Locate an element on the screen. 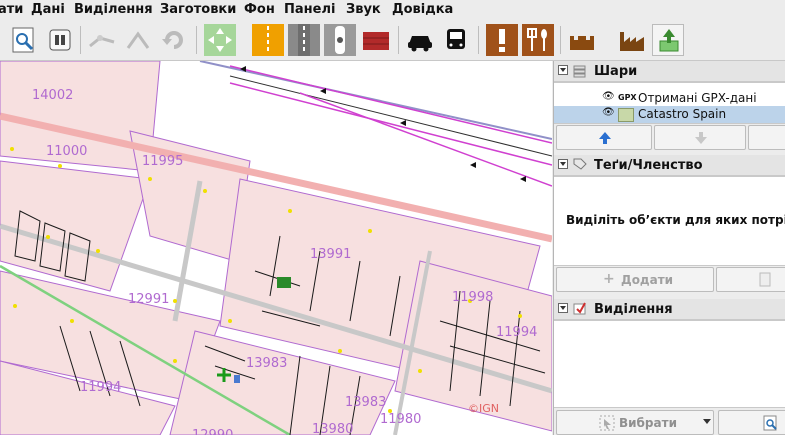  menu-background: Фон is located at coordinates (259, 9).